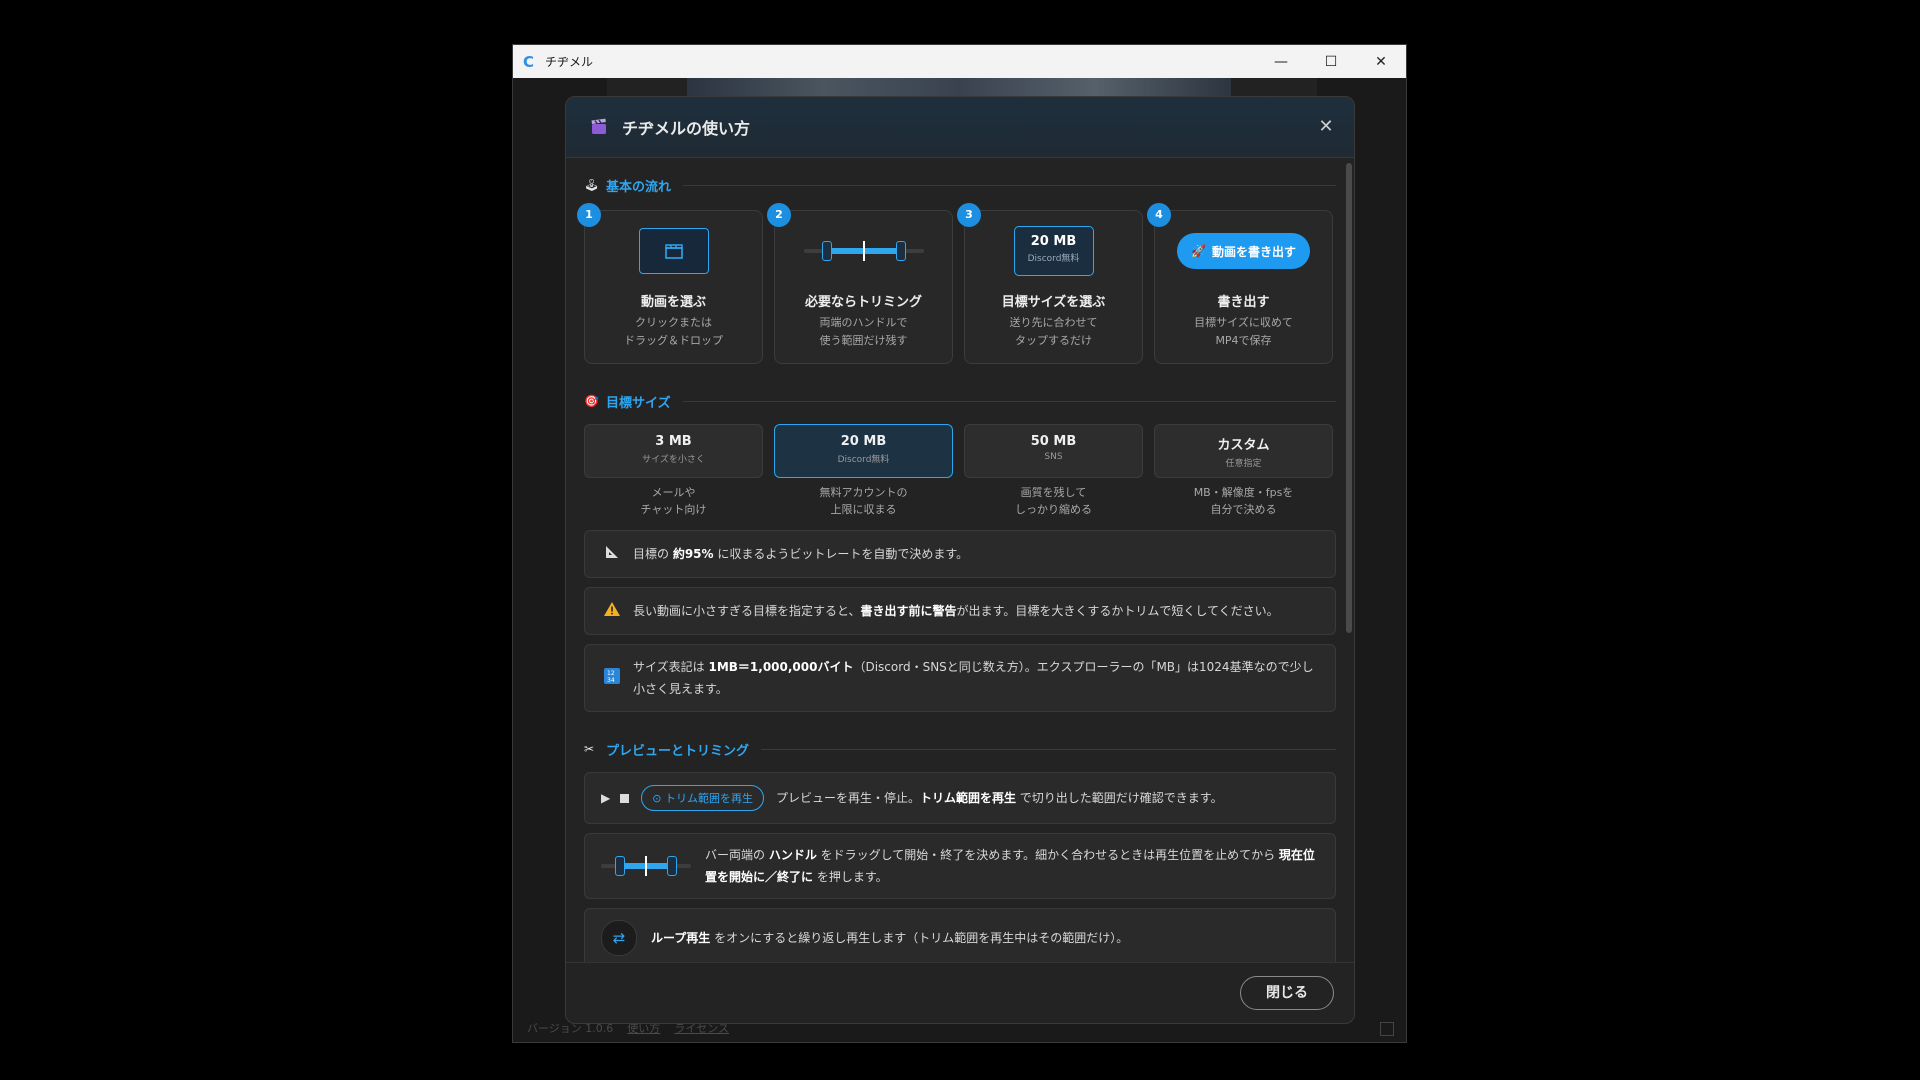 This screenshot has height=1080, width=1920. I want to click on section-header-target: 🎯 目標サイズ, so click(960, 401).